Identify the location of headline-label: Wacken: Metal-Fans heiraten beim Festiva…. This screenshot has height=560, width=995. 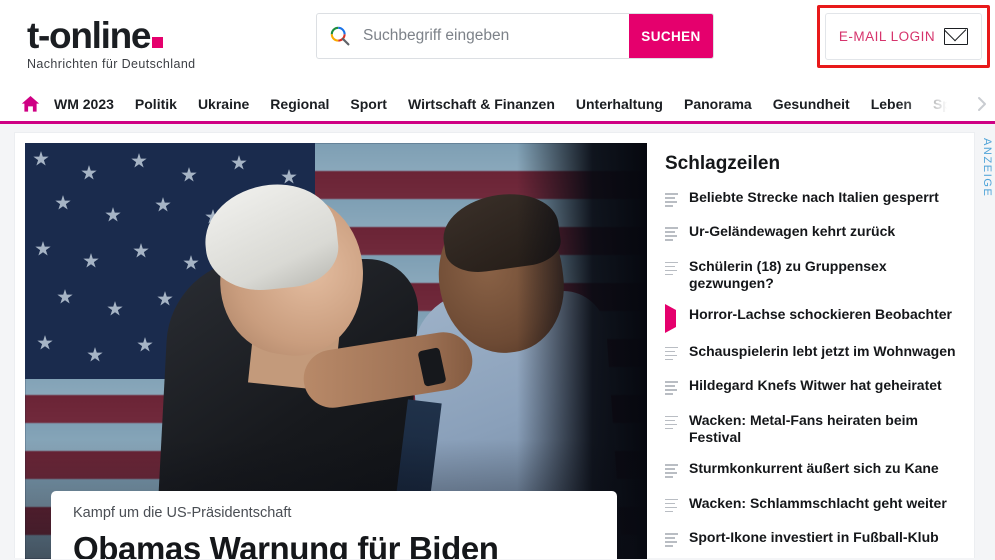
(803, 428).